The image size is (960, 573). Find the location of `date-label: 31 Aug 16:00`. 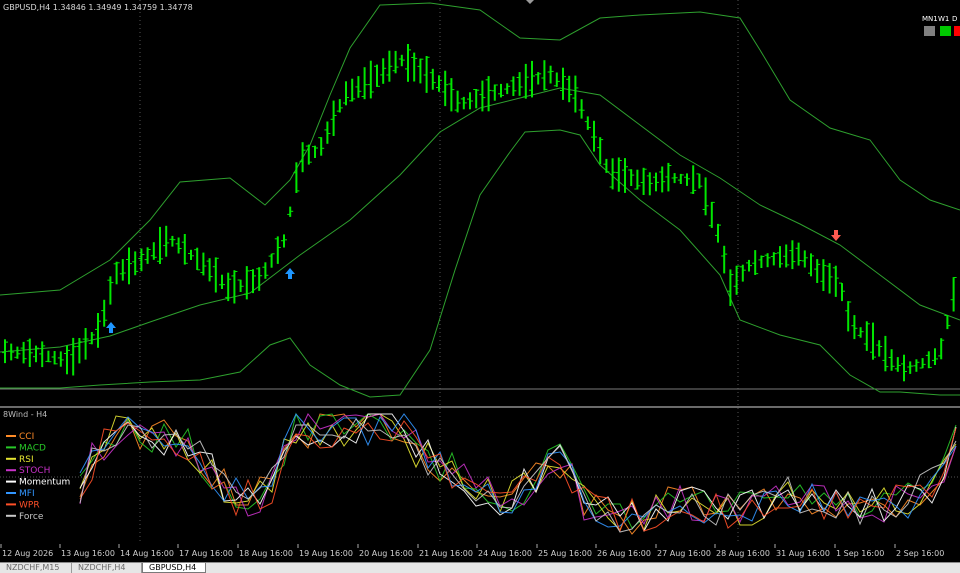

date-label: 31 Aug 16:00 is located at coordinates (803, 553).